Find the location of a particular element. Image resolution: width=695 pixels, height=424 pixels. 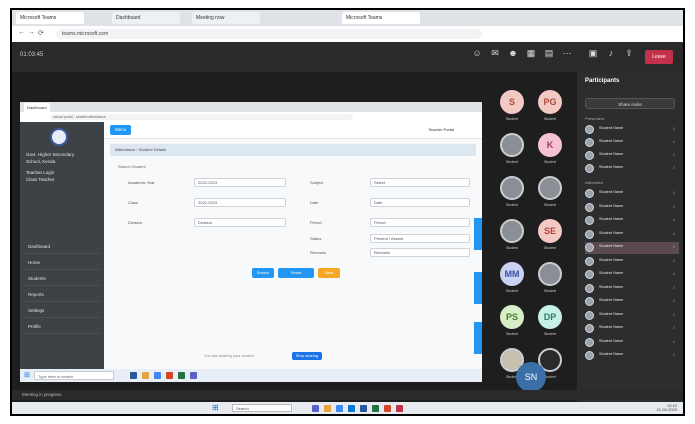

mic-muted-icon: ♪ is located at coordinates (674, 355).